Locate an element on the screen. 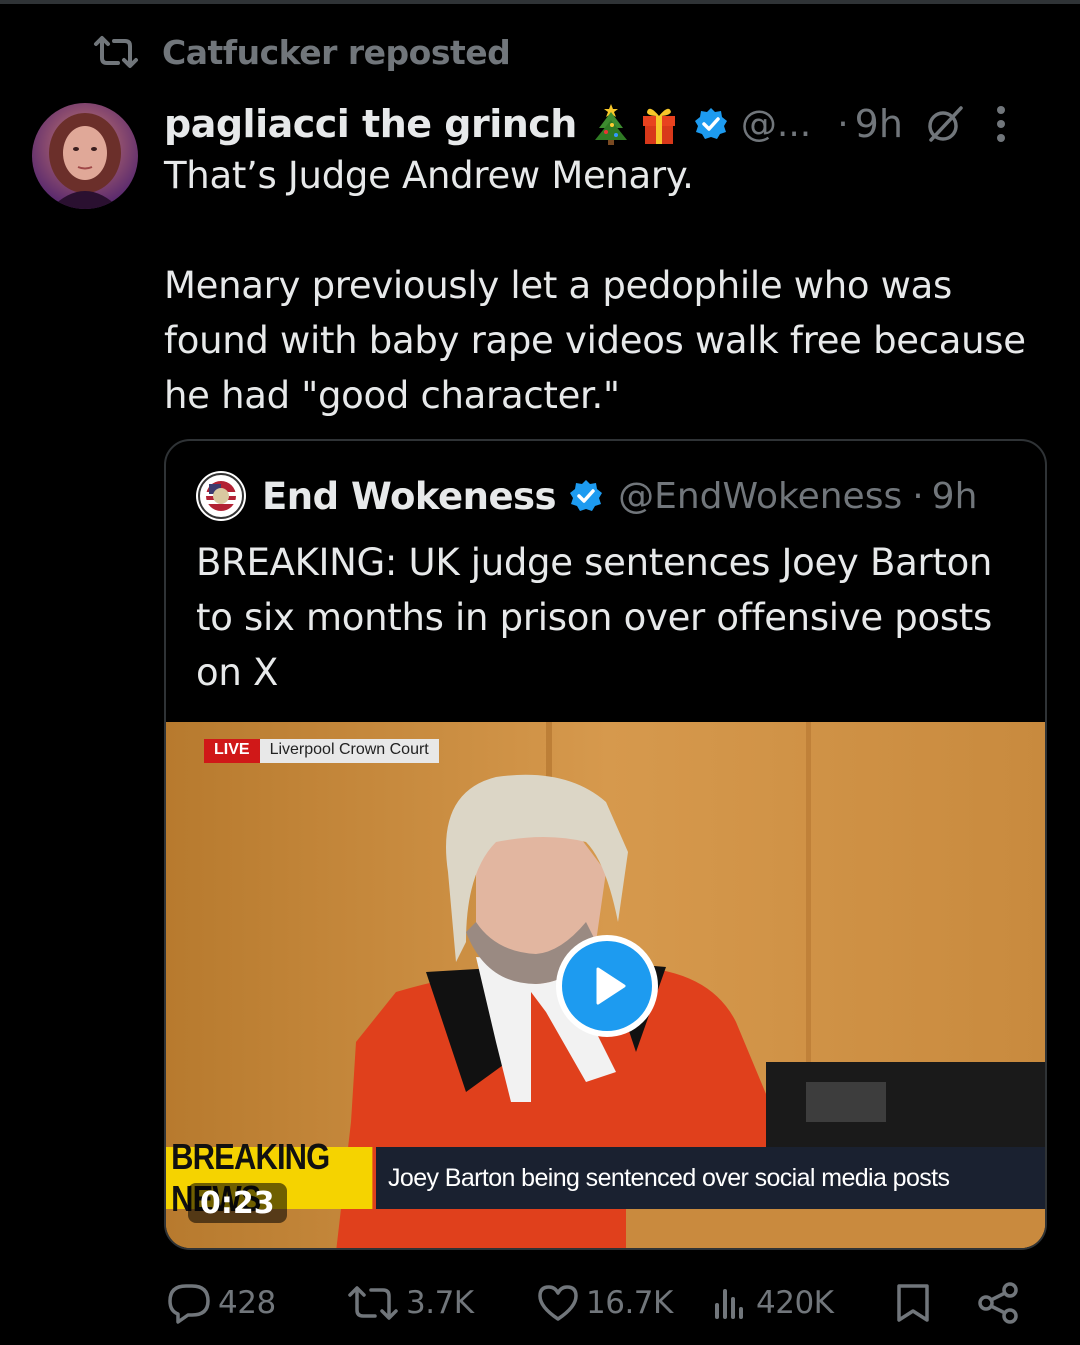 The height and width of the screenshot is (1345, 1080). play-icon is located at coordinates (611, 986).